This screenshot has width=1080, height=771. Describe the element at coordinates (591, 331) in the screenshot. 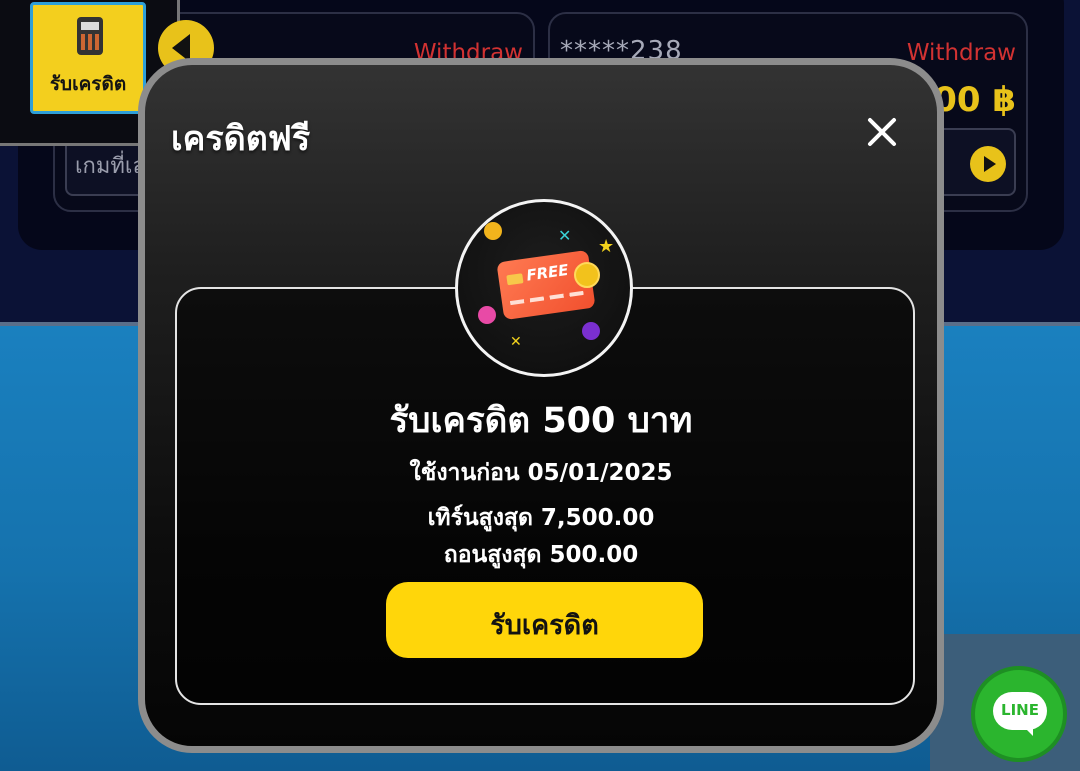

I see `purple-ball-icon` at that location.